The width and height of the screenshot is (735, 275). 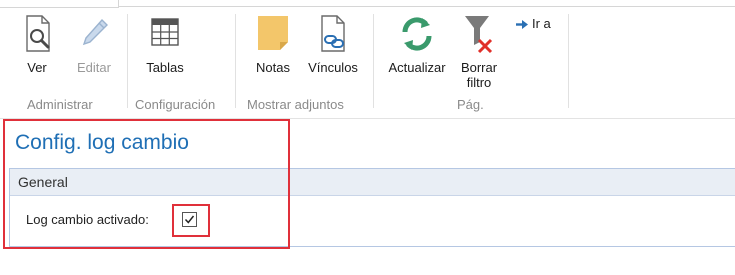 I want to click on refresh-icon, so click(x=417, y=34).